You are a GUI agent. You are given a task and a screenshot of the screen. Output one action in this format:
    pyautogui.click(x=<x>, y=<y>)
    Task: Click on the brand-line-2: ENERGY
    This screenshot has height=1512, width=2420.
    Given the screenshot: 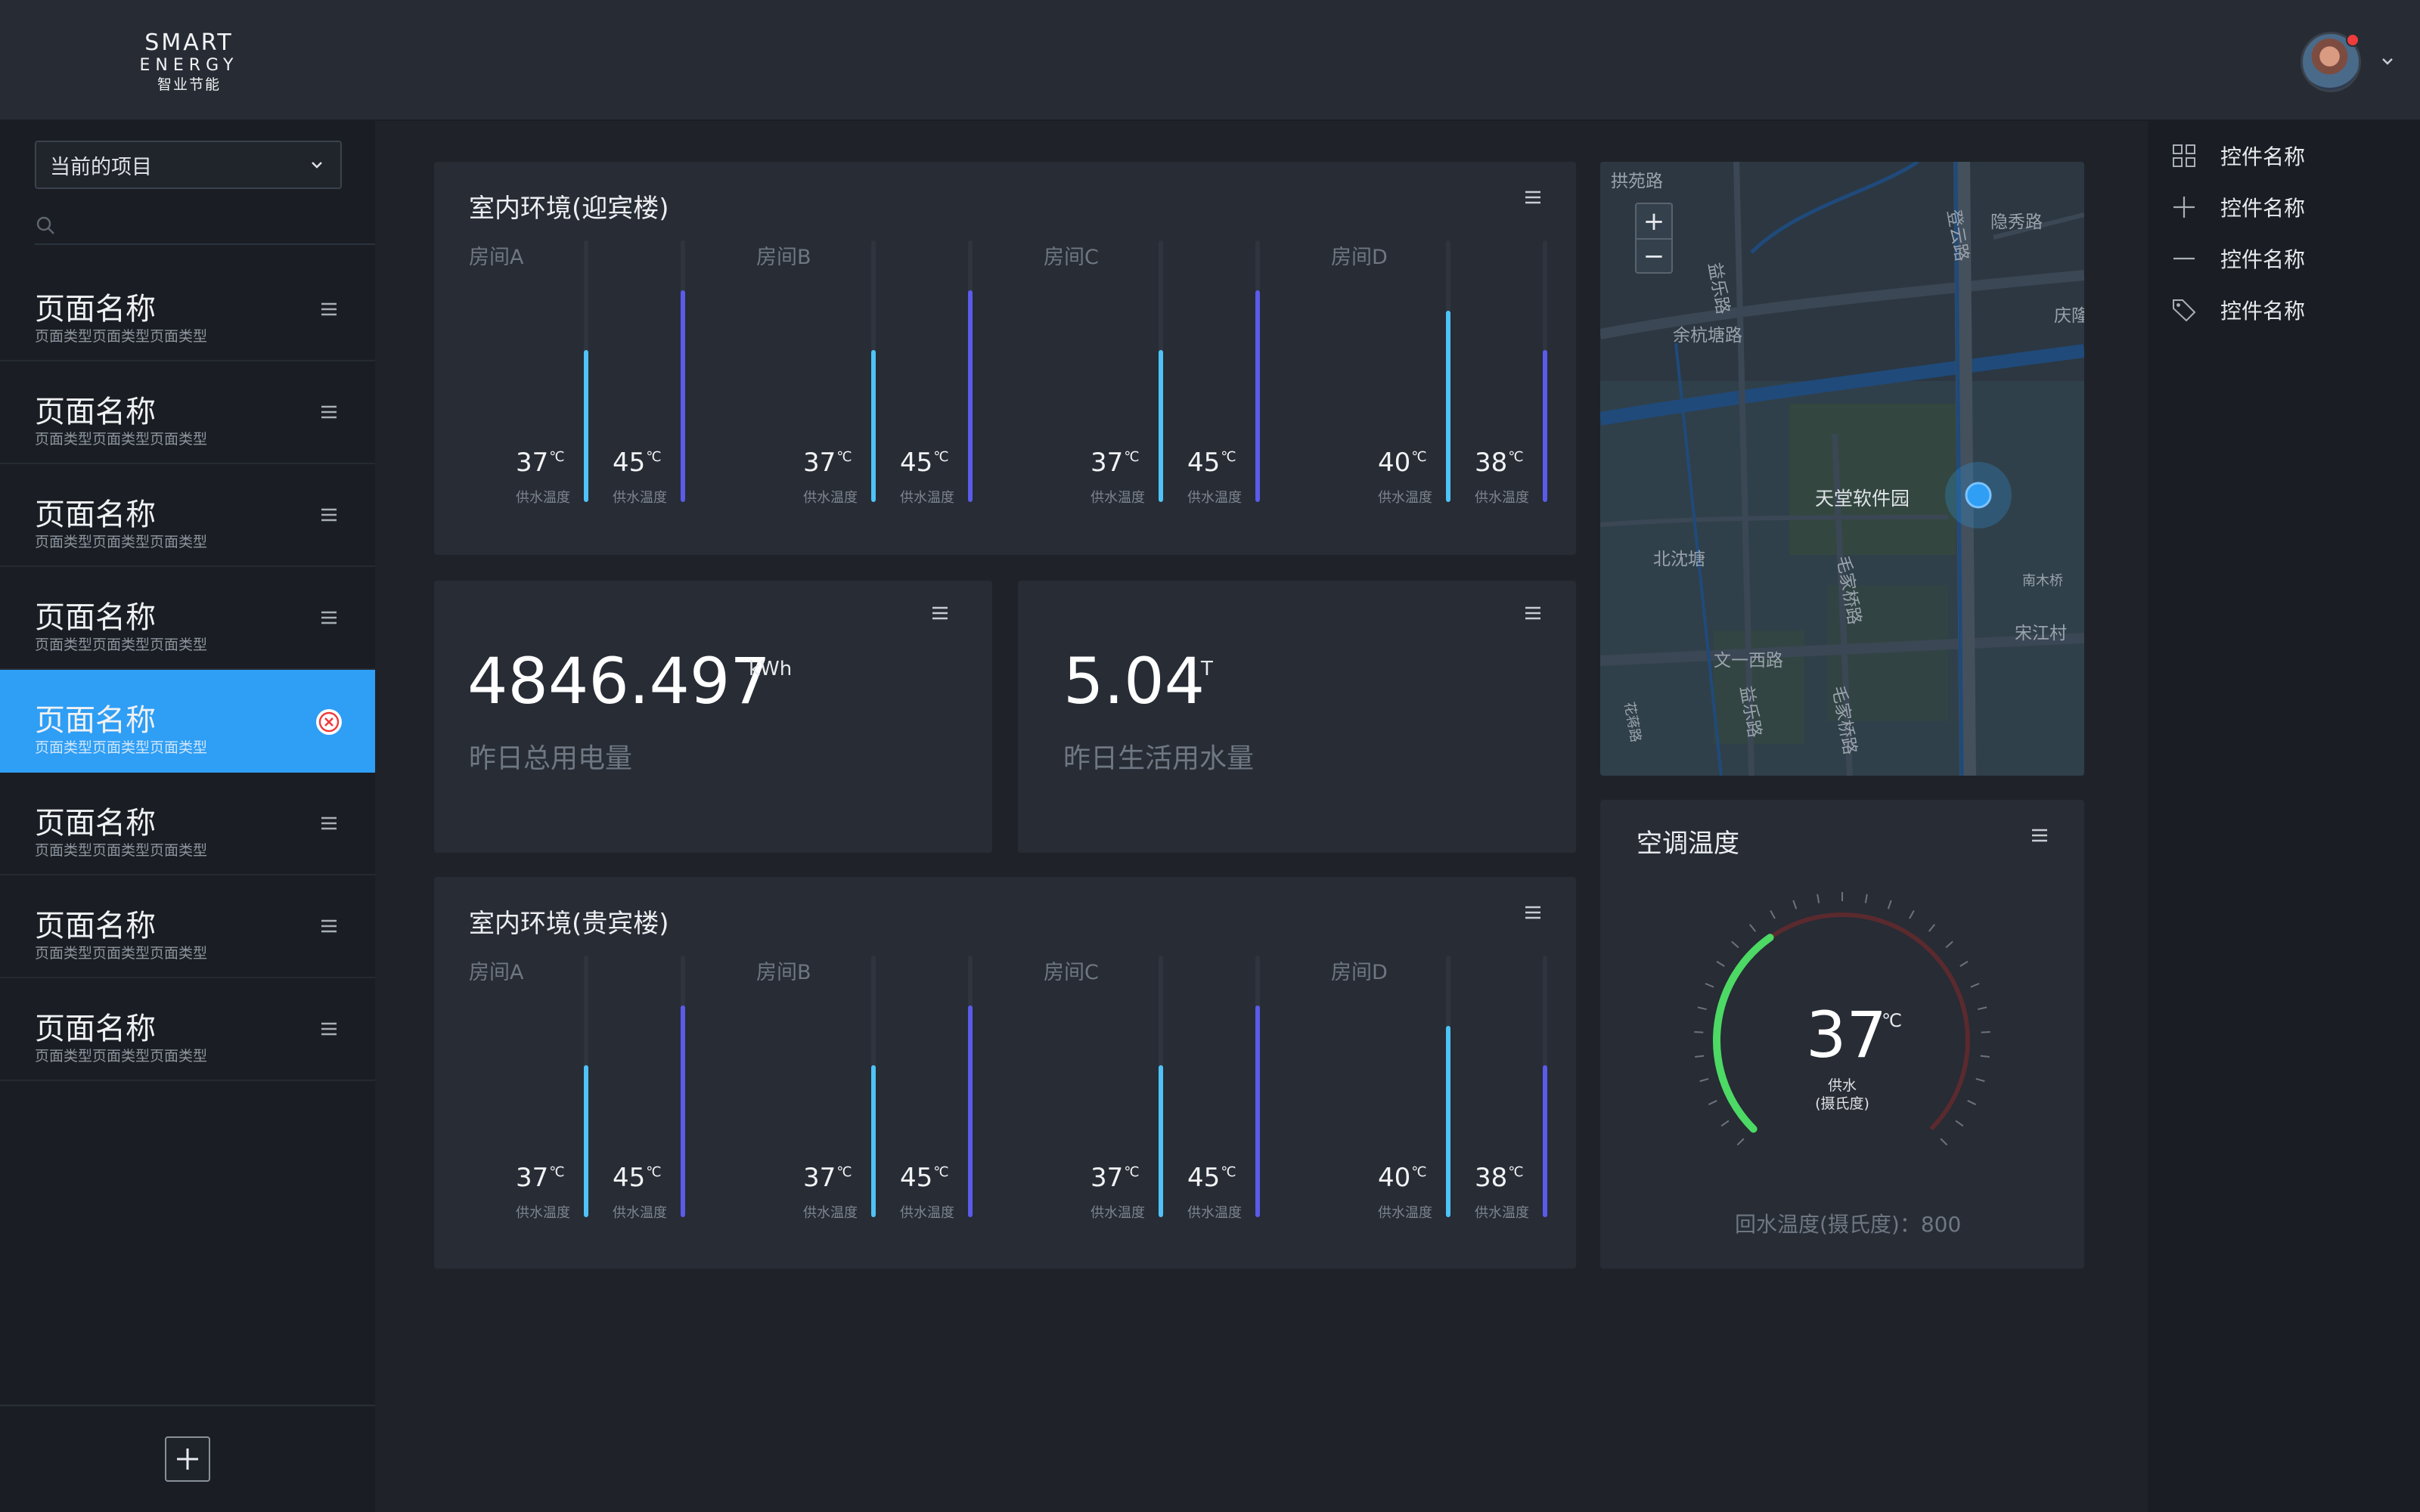 What is the action you would take?
    pyautogui.click(x=189, y=65)
    